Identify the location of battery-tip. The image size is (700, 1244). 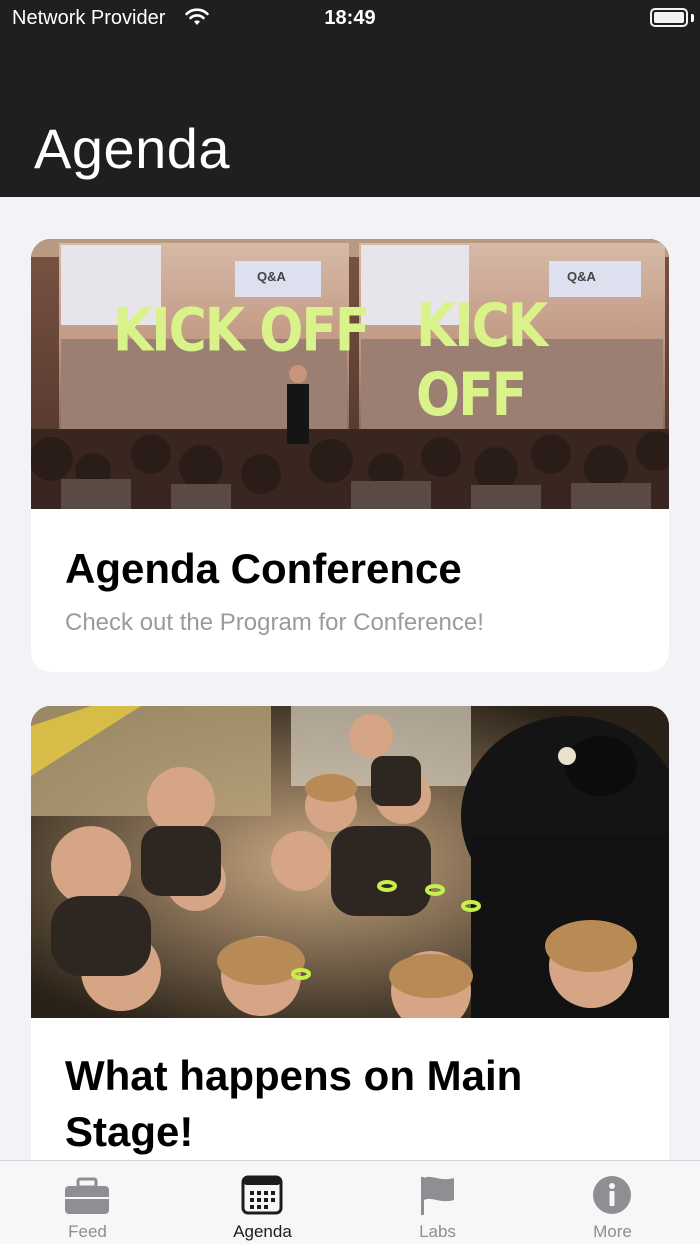
(692, 18).